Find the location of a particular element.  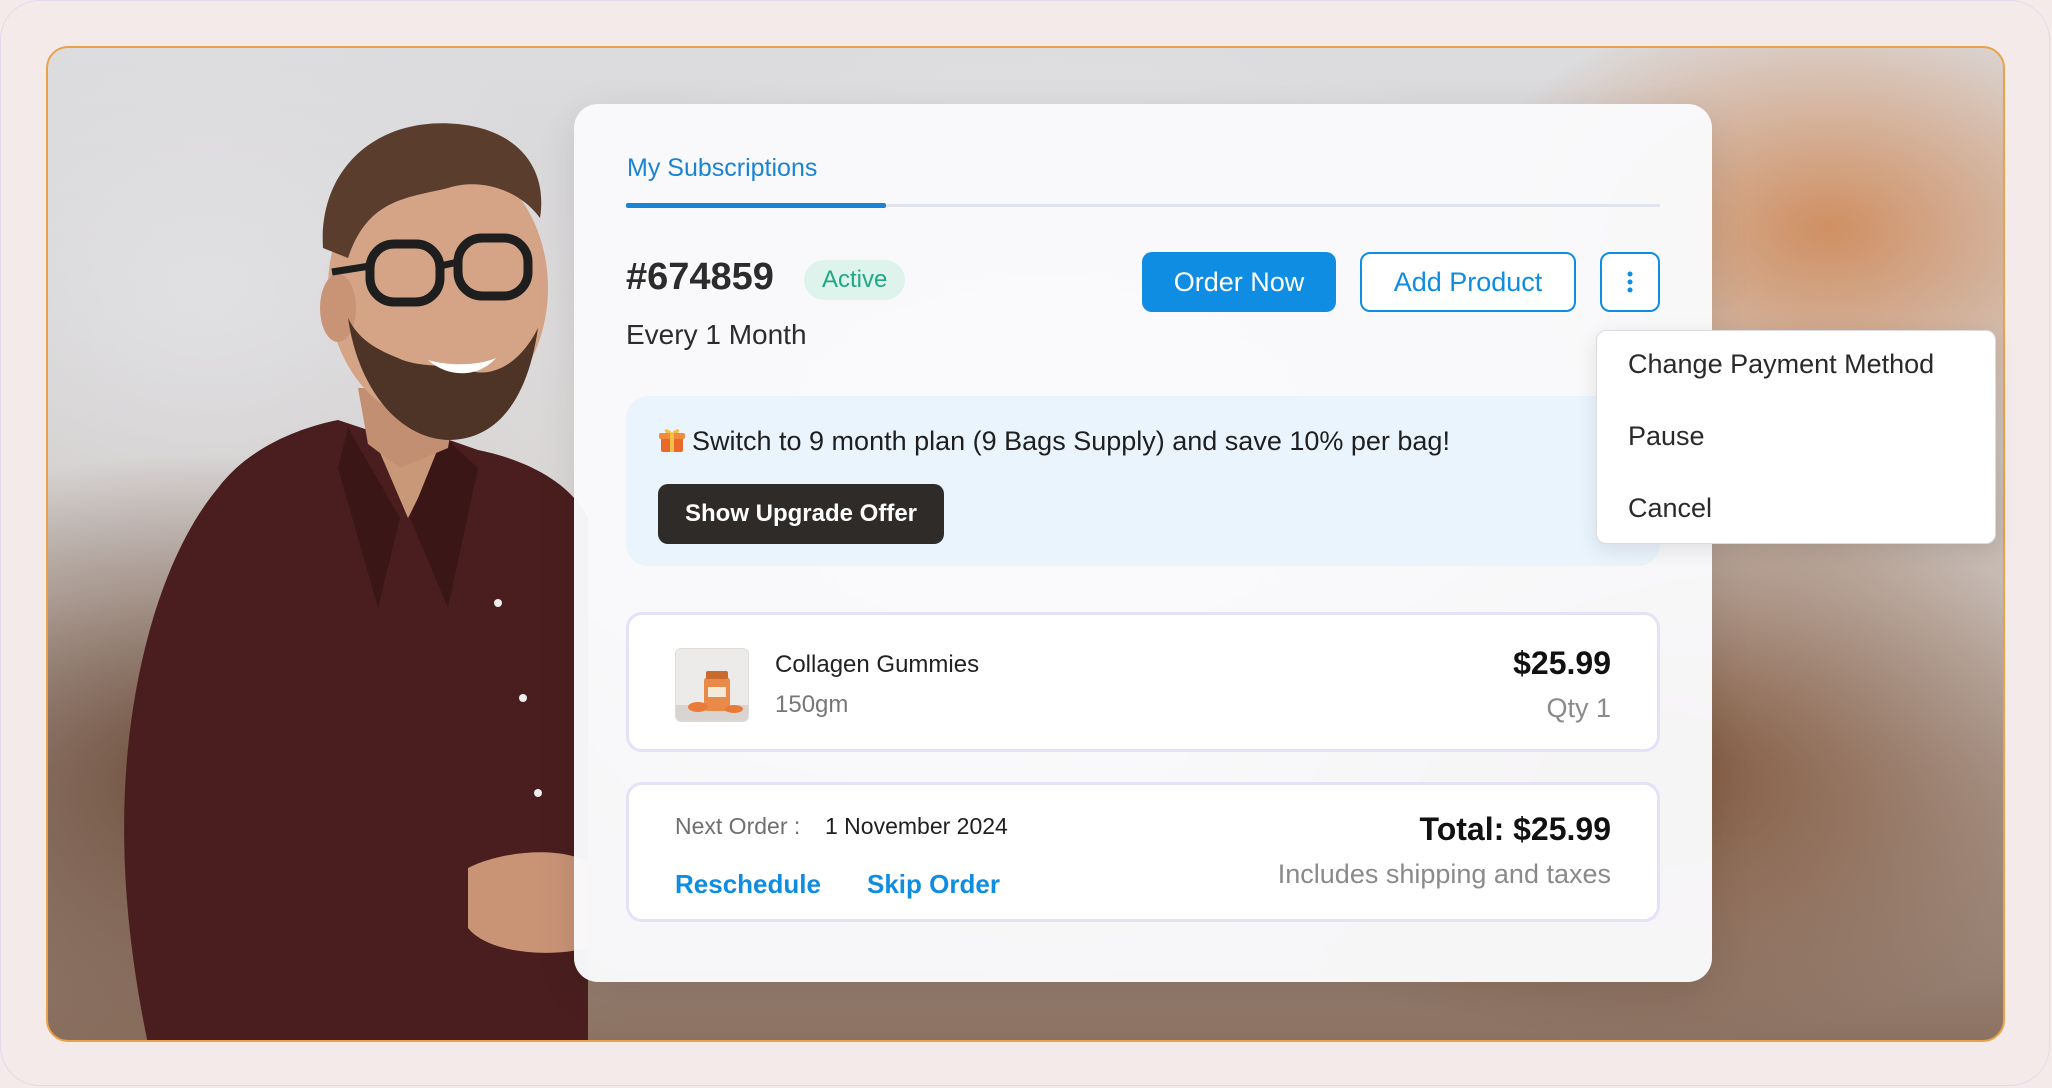

tab-active-indicator is located at coordinates (756, 205).